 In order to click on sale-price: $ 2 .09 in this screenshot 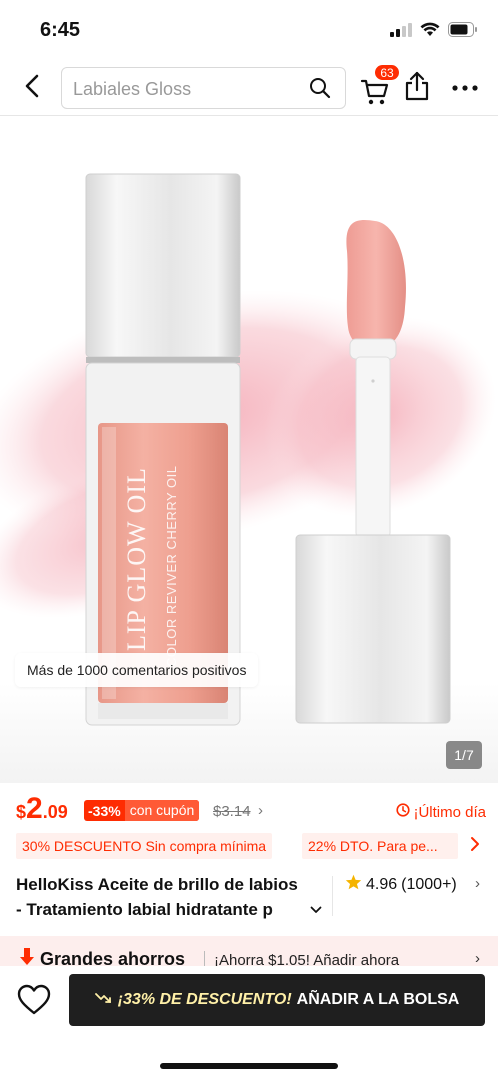, I will do `click(42, 809)`.